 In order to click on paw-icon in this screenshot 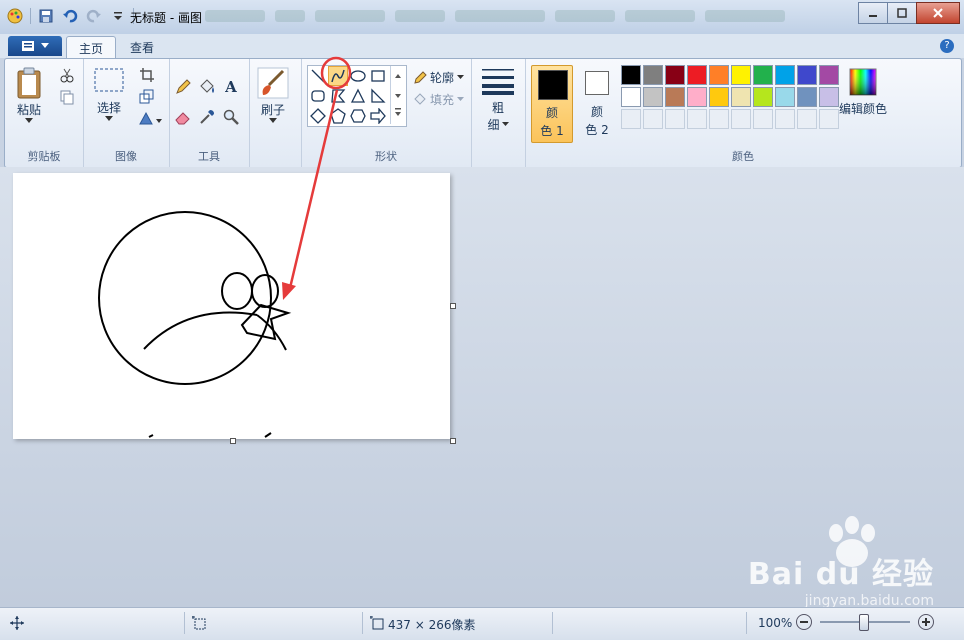, I will do `click(851, 541)`.